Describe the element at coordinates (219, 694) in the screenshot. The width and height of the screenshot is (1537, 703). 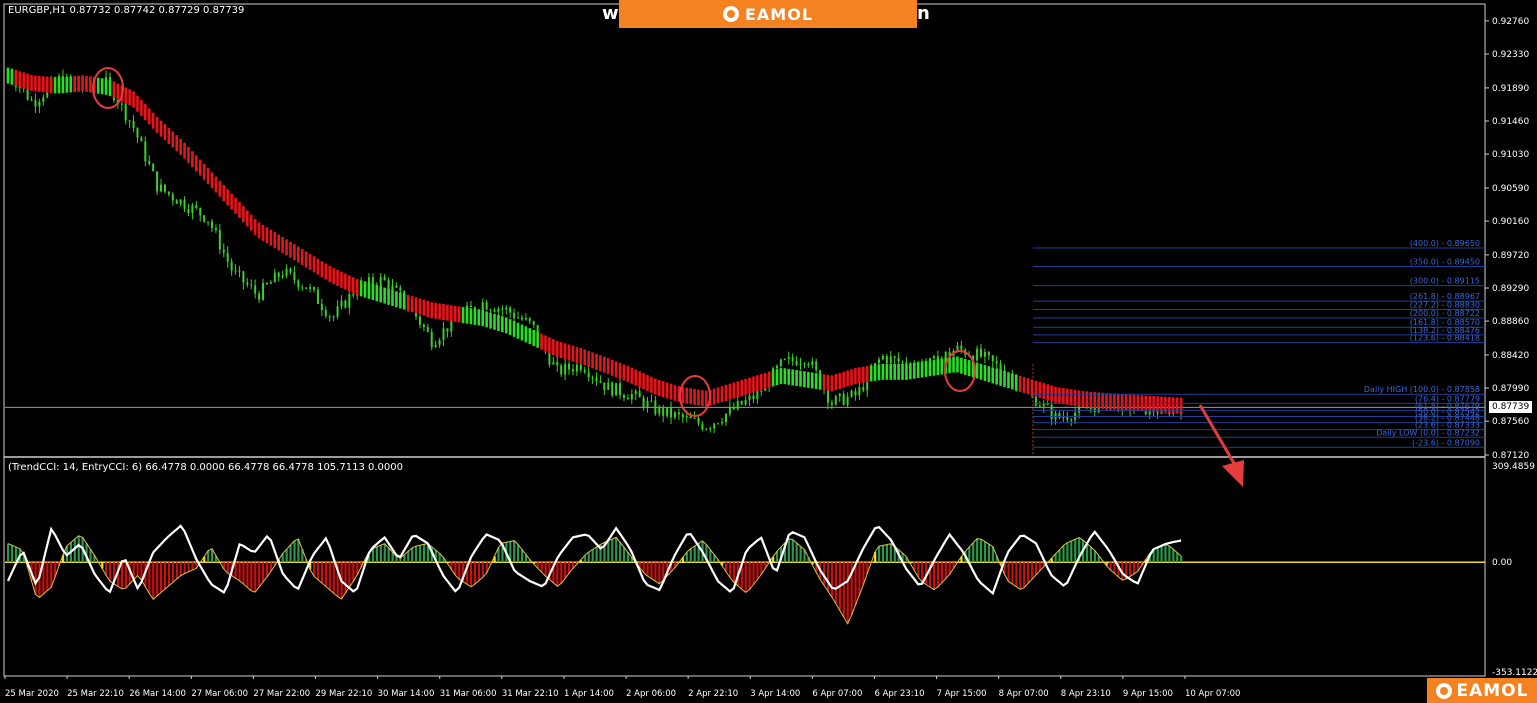
I see `time-tick-label: 27 Mar 06:00` at that location.